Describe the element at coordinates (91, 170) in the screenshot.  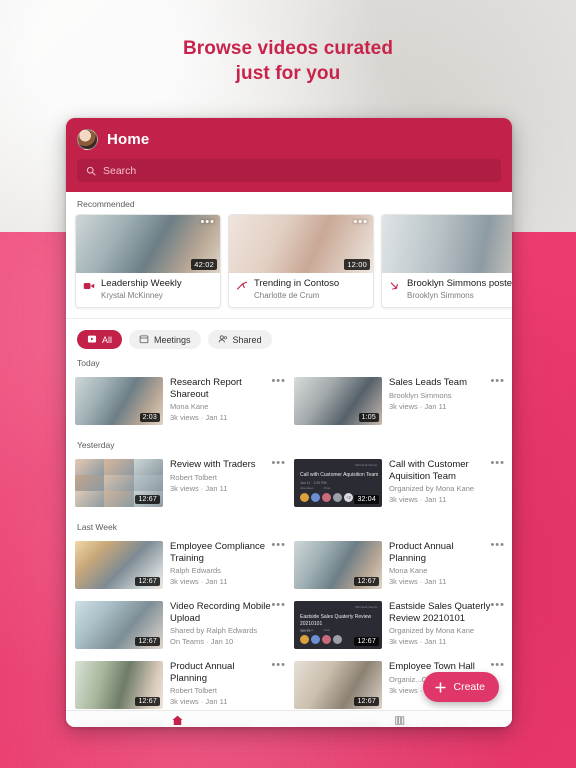
I see `search-icon` at that location.